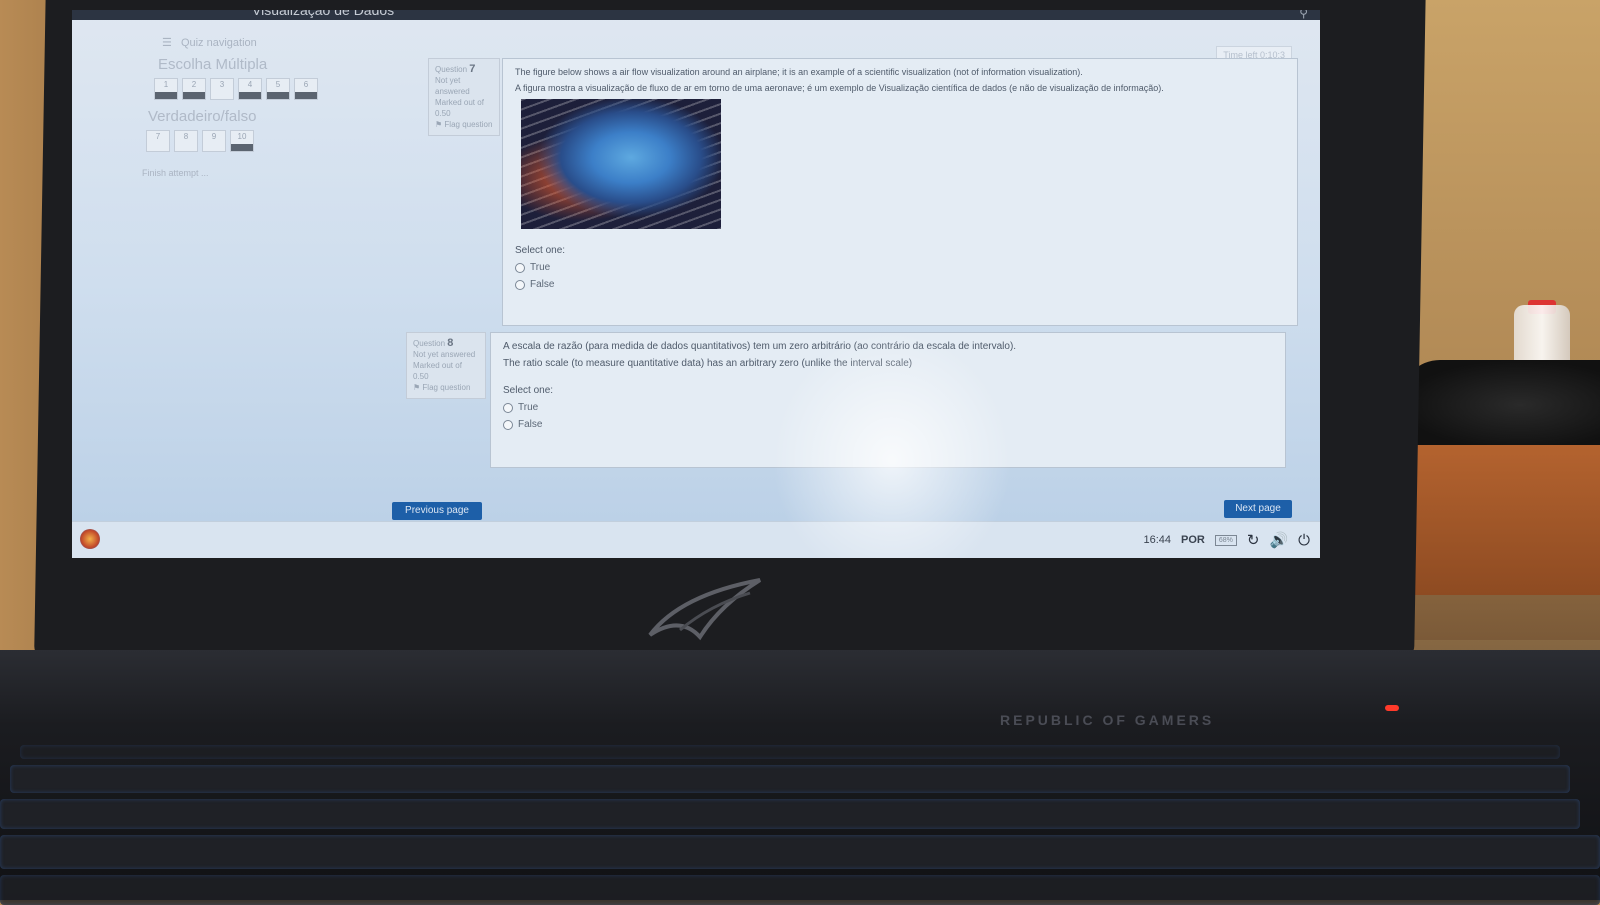  Describe the element at coordinates (790, 752) in the screenshot. I see `key-row-top` at that location.